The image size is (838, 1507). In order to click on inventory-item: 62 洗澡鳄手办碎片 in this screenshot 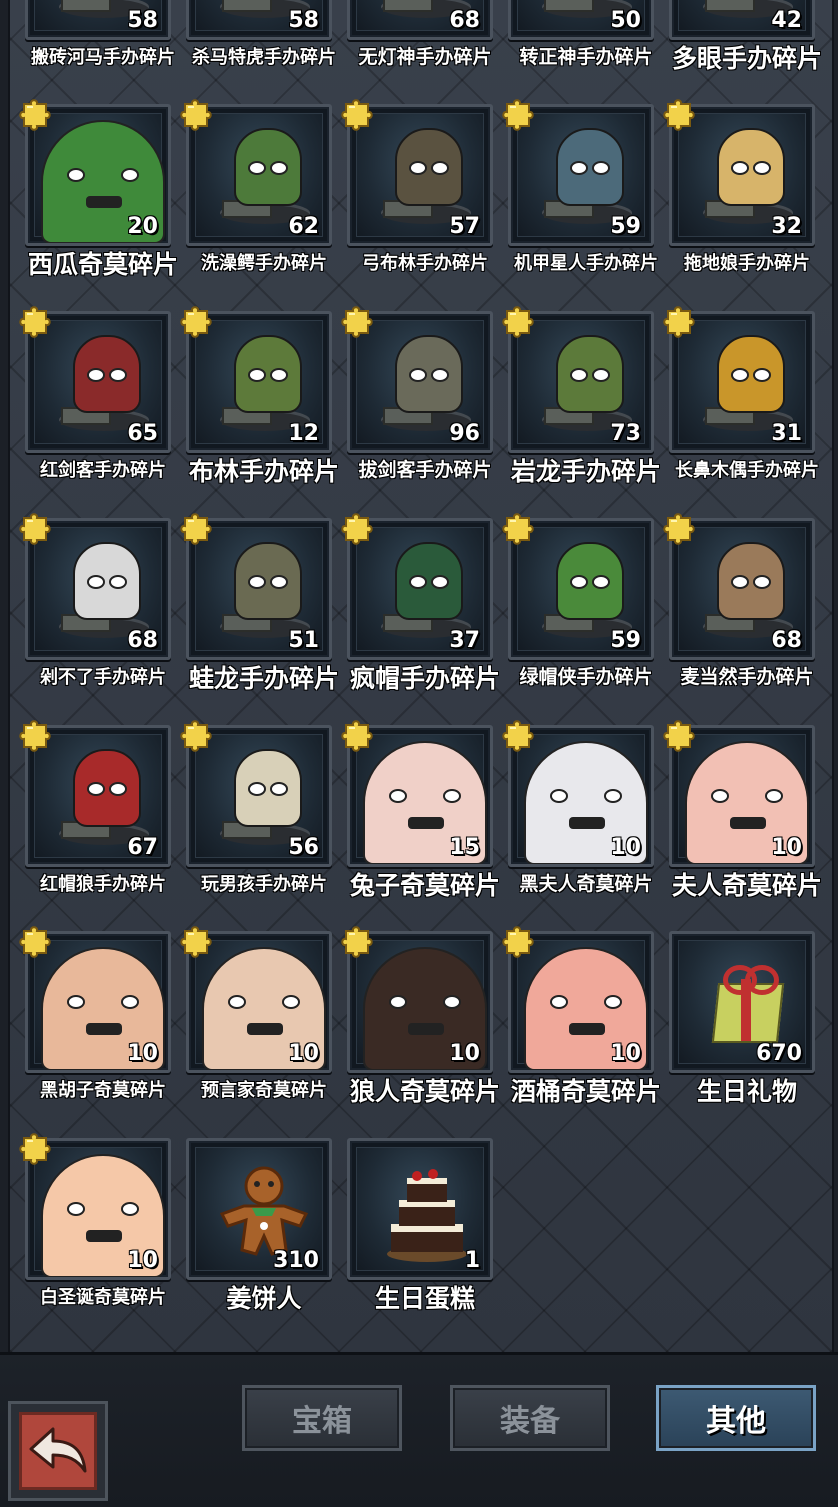, I will do `click(251, 201)`.